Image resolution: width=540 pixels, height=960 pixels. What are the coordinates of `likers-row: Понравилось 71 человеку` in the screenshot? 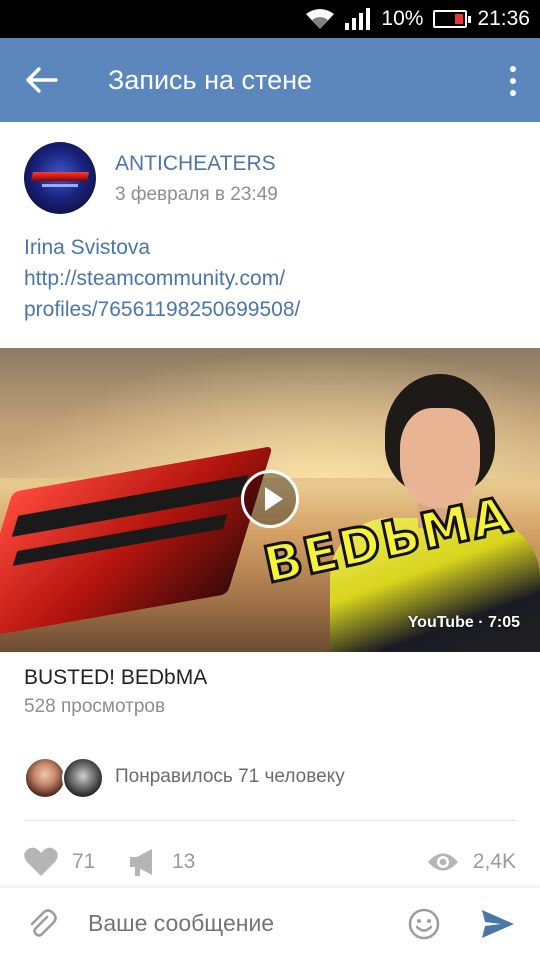 It's located at (274, 779).